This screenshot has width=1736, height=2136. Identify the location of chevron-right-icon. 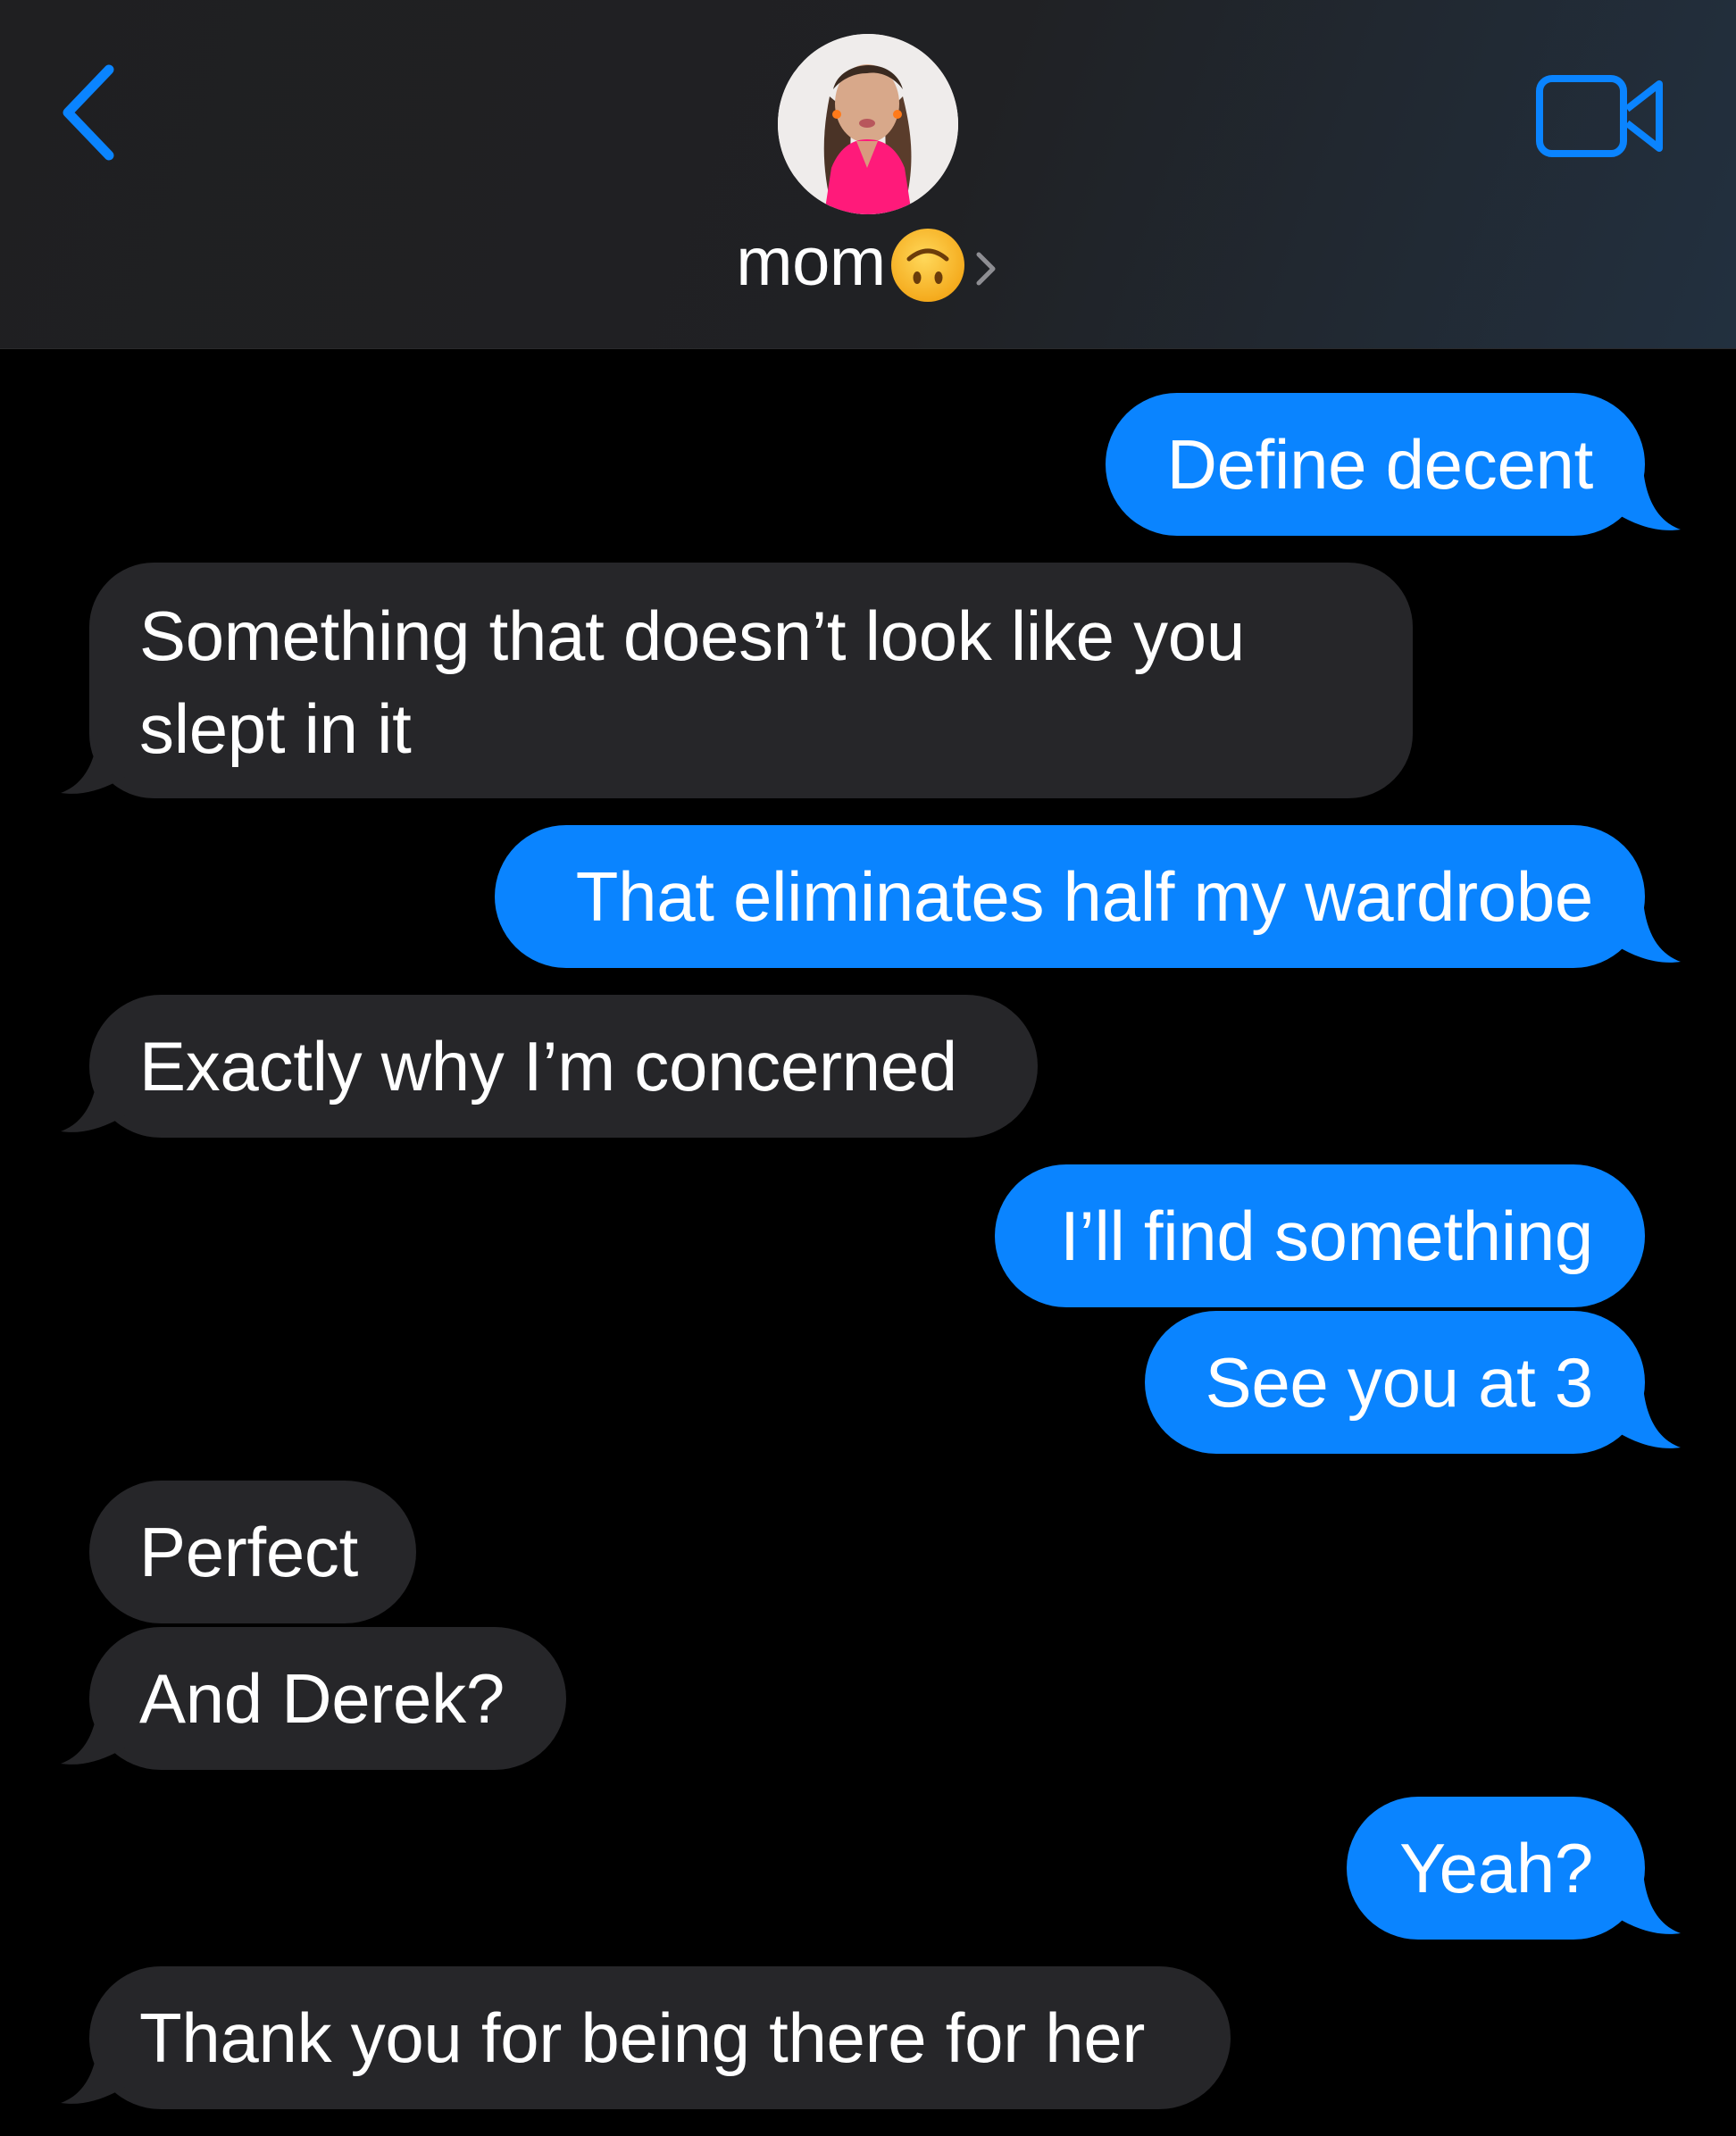
(986, 269).